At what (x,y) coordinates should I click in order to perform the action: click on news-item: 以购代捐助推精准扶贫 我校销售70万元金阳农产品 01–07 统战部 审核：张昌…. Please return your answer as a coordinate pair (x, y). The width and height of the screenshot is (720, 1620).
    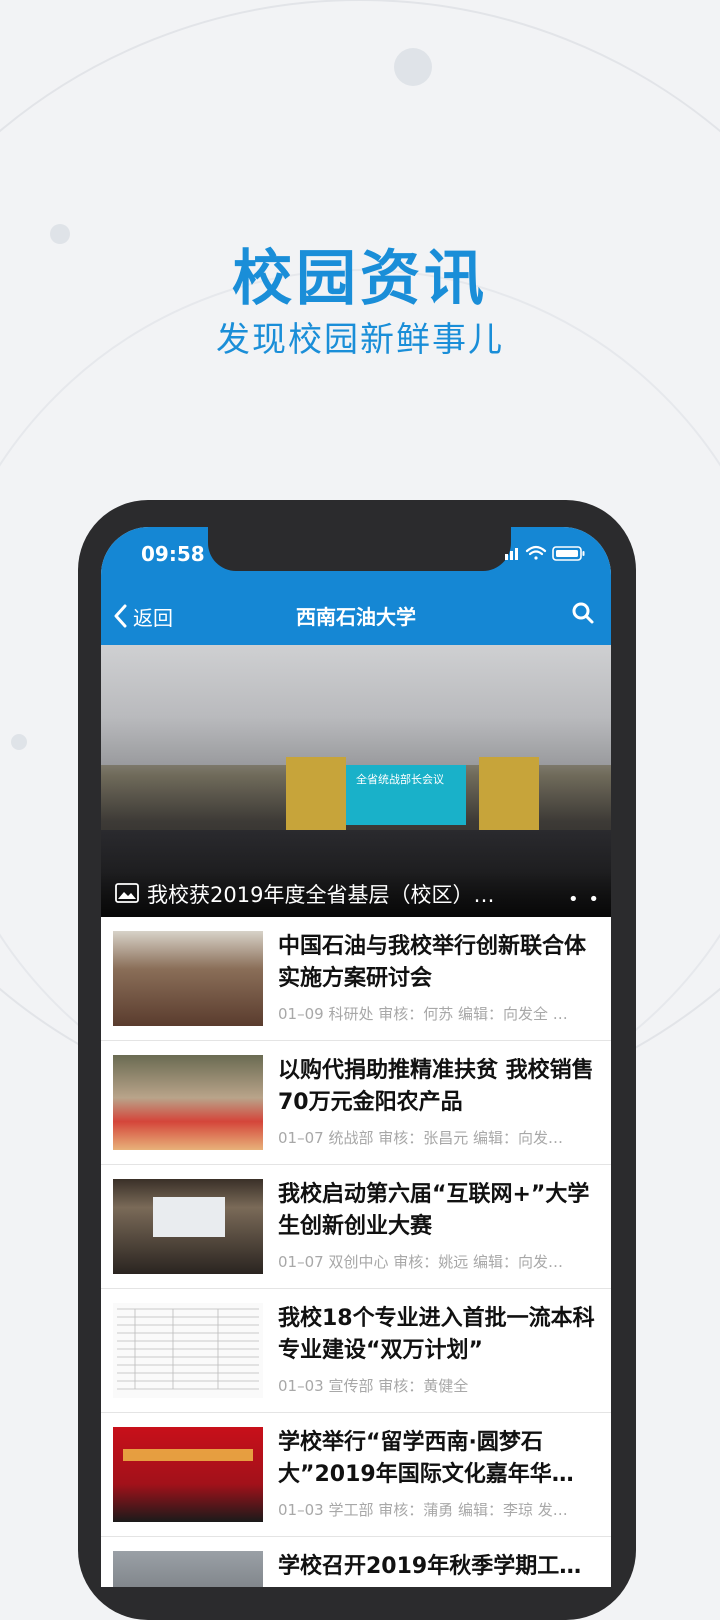
    Looking at the image, I should click on (356, 1103).